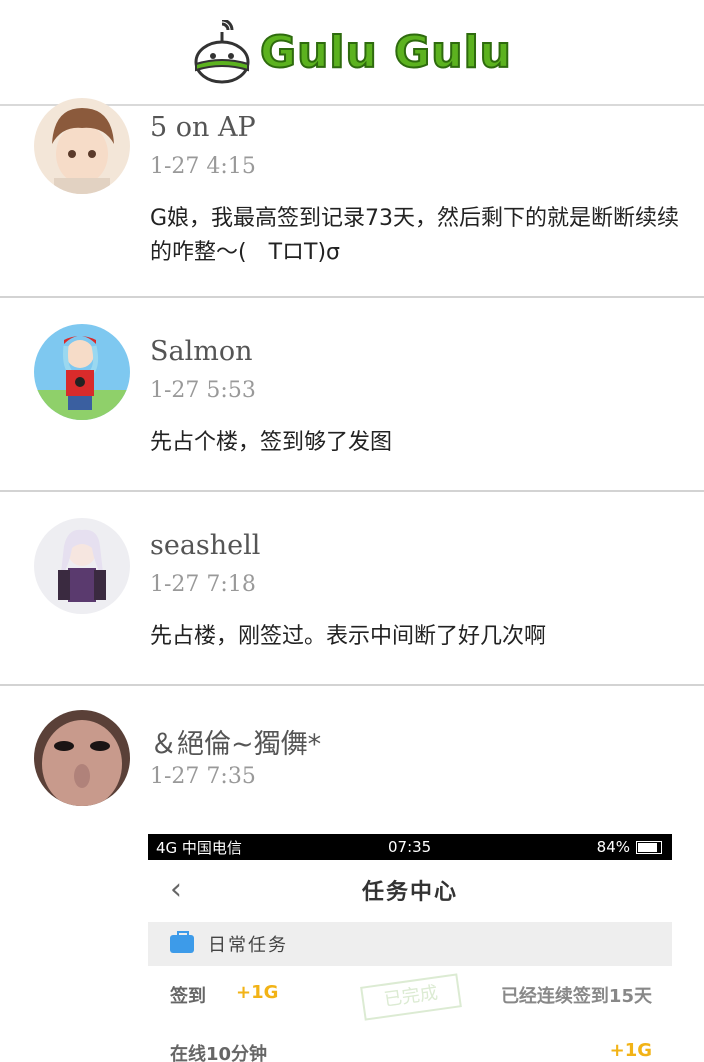  What do you see at coordinates (203, 166) in the screenshot?
I see `comment-time: 1-27 4:15` at bounding box center [203, 166].